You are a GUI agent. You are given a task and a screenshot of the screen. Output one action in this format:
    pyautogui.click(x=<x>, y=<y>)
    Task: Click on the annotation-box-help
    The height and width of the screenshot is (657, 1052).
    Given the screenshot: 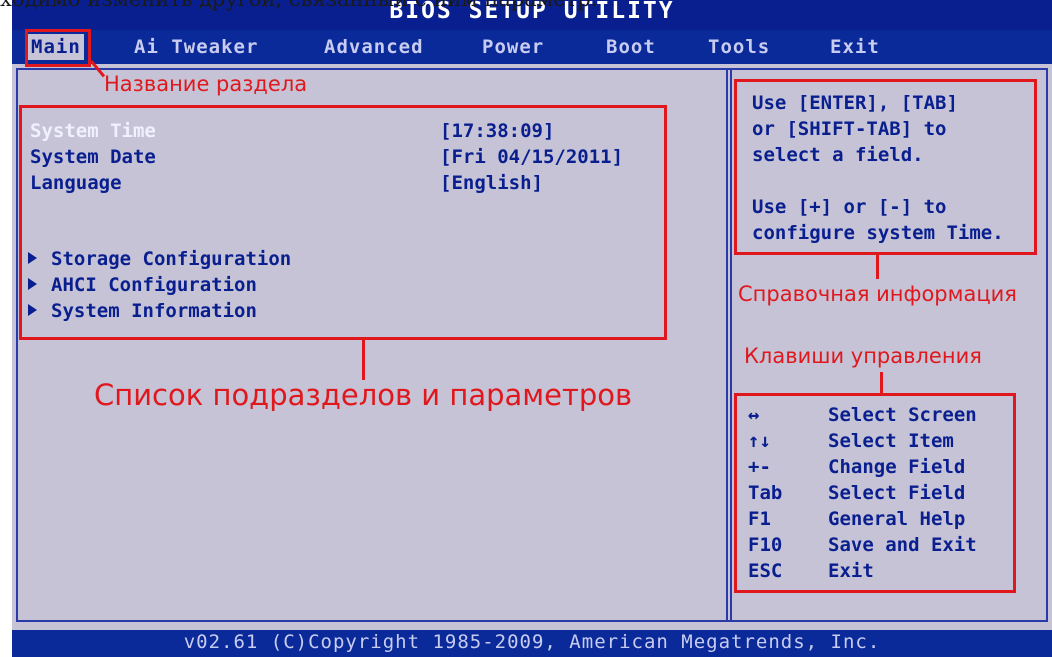 What is the action you would take?
    pyautogui.click(x=885, y=167)
    